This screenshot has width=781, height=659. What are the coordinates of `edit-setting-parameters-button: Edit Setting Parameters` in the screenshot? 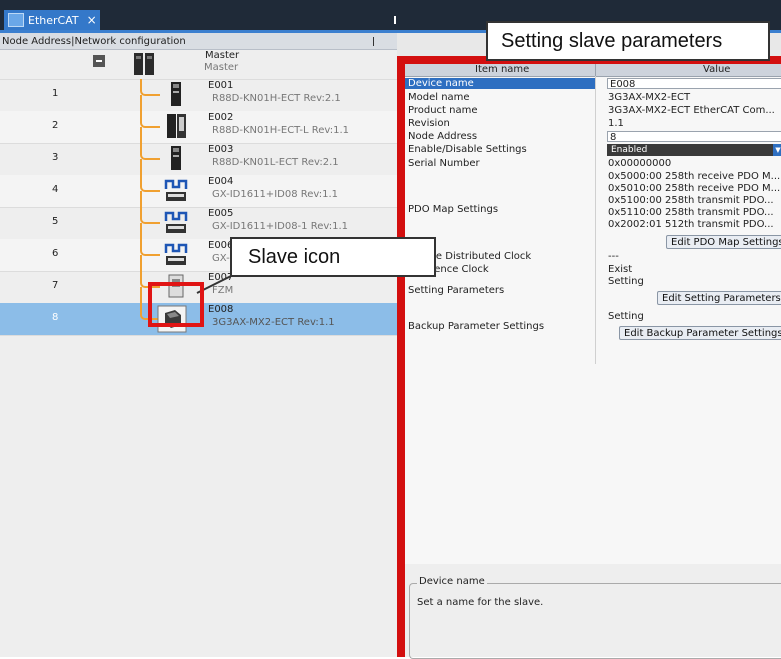 It's located at (719, 298).